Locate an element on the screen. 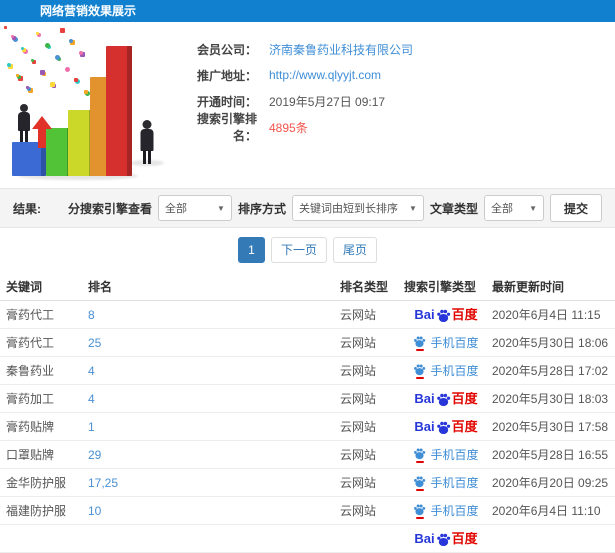 This screenshot has width=615, height=553. info-label: 推广地址： is located at coordinates (226, 75).